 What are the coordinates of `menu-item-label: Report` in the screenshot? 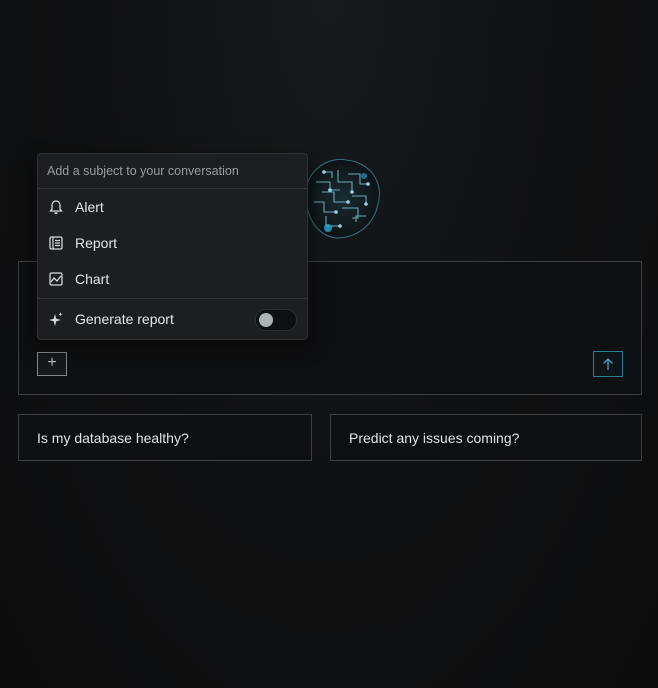 It's located at (96, 243).